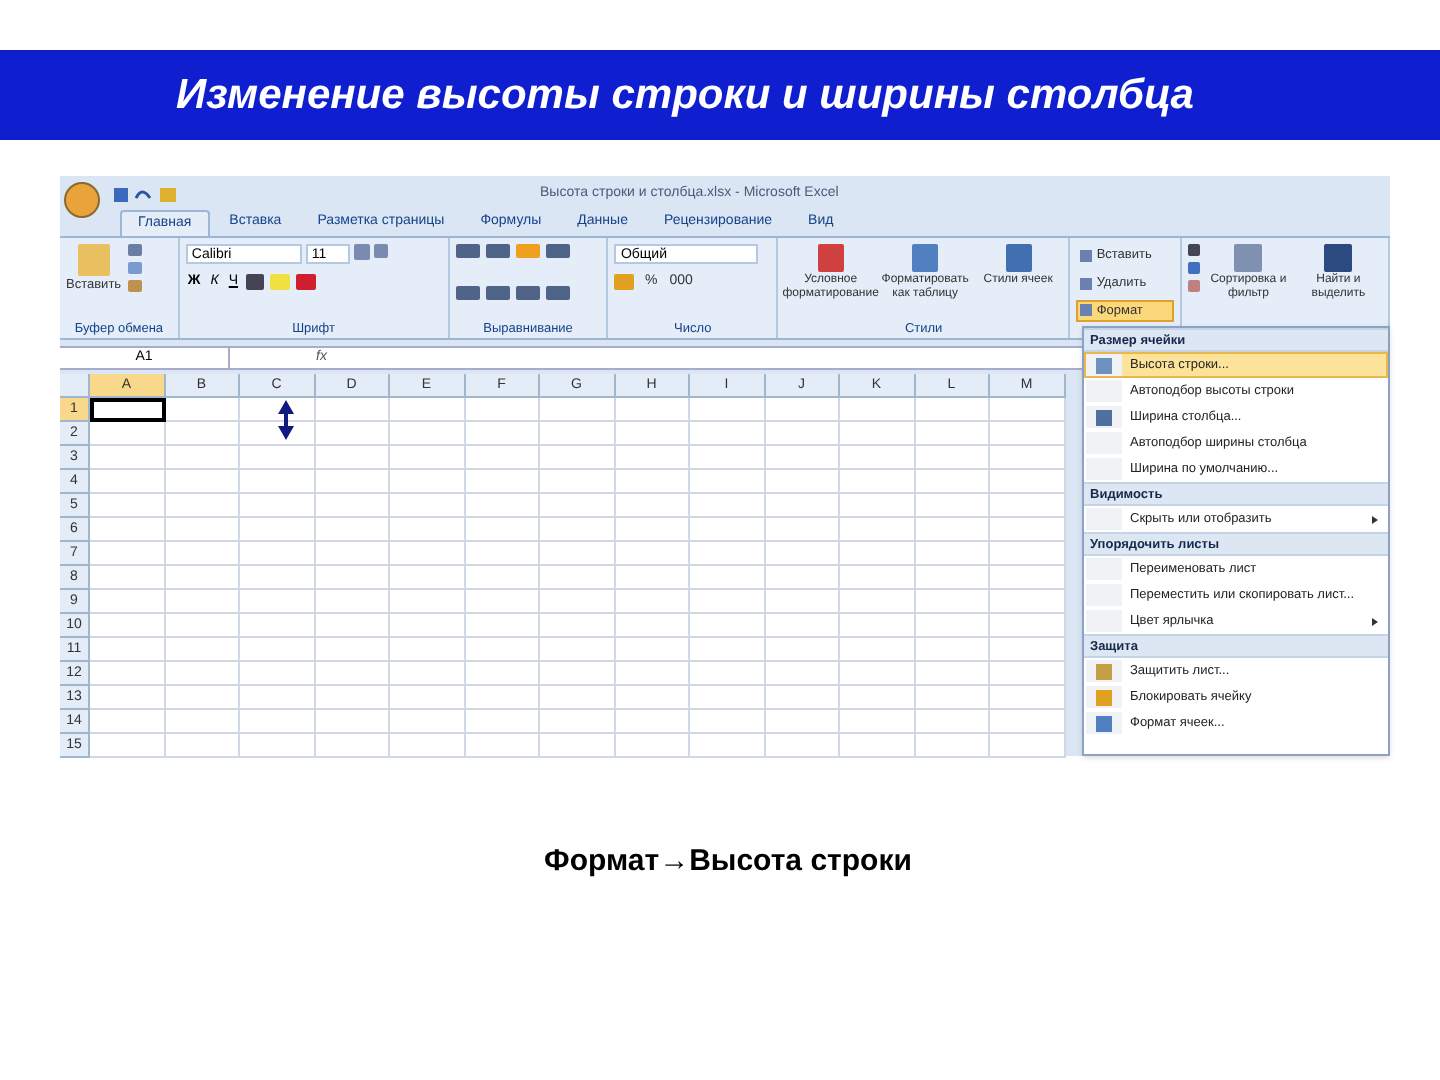 This screenshot has height=1080, width=1440. I want to click on menu-item-icon, so click(1104, 417).